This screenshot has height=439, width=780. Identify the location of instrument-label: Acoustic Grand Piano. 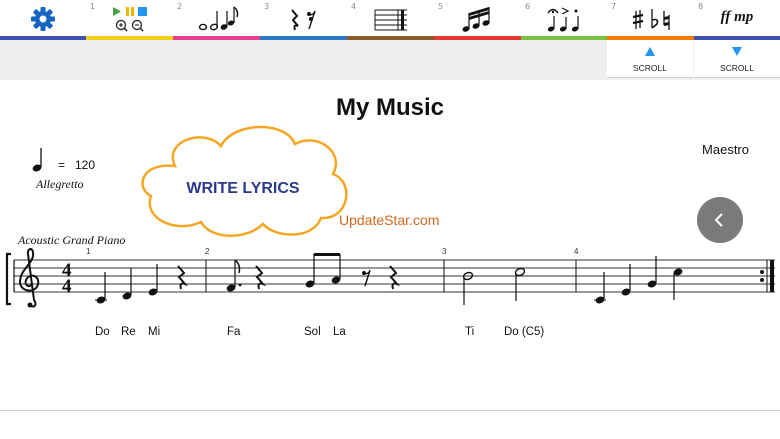
(71, 240).